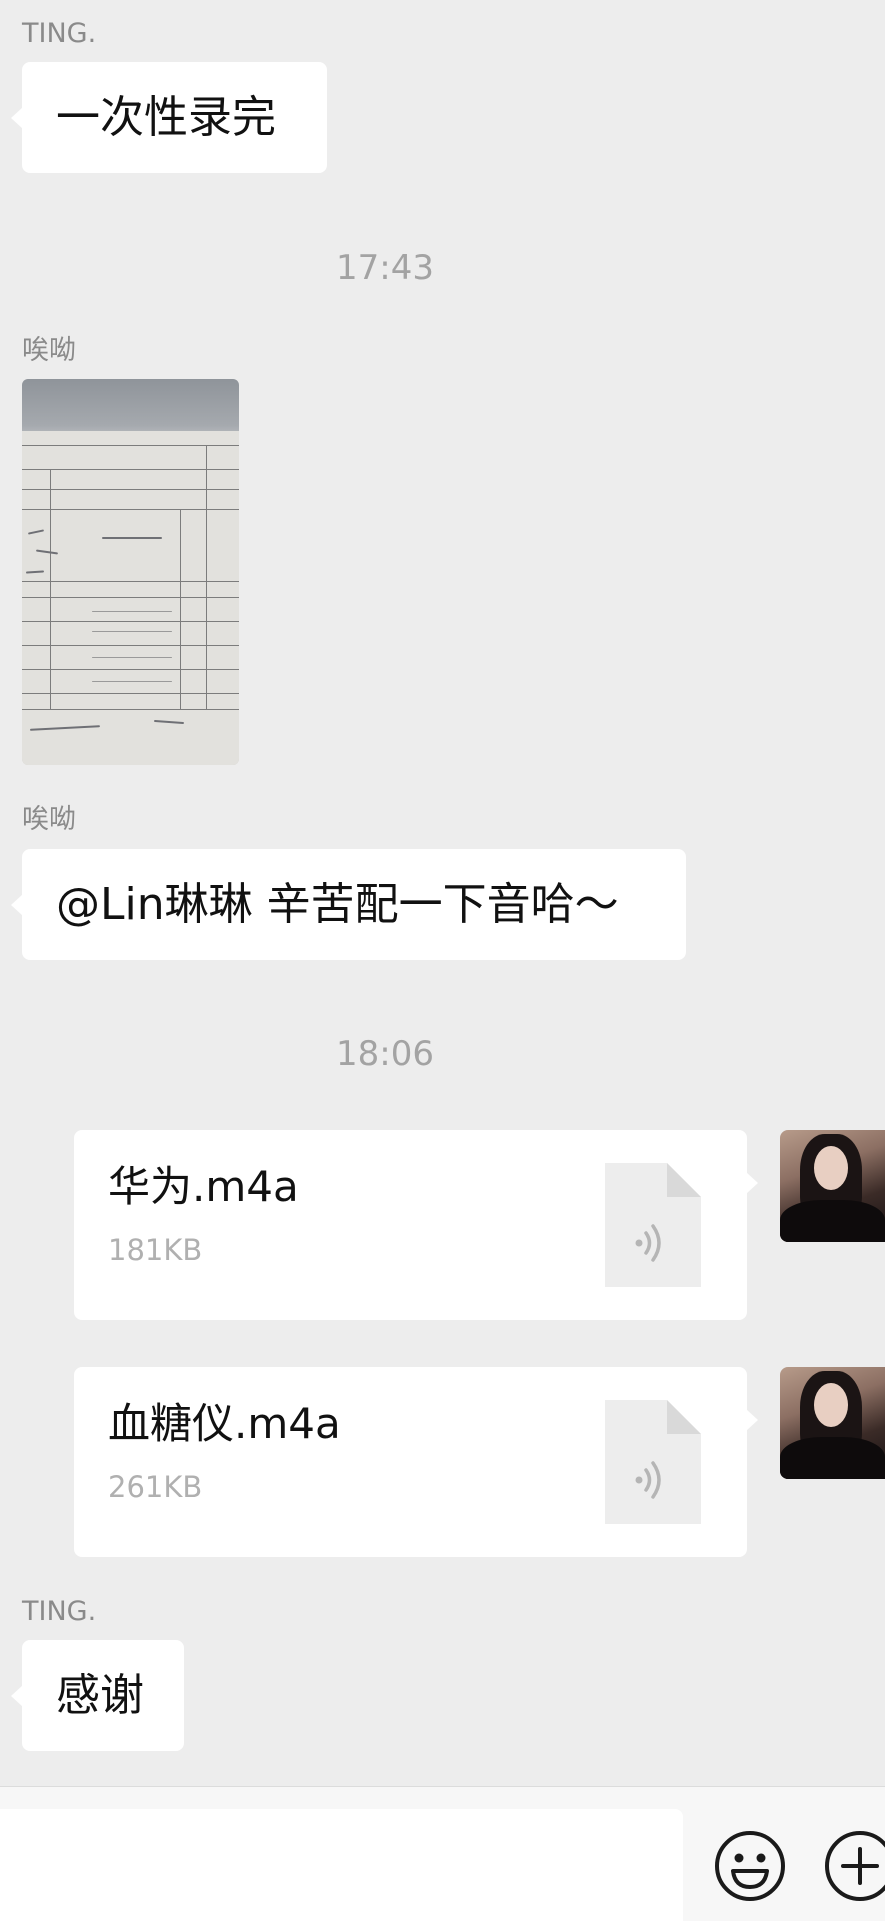 Image resolution: width=885 pixels, height=1921 pixels. I want to click on image-message, so click(130, 572).